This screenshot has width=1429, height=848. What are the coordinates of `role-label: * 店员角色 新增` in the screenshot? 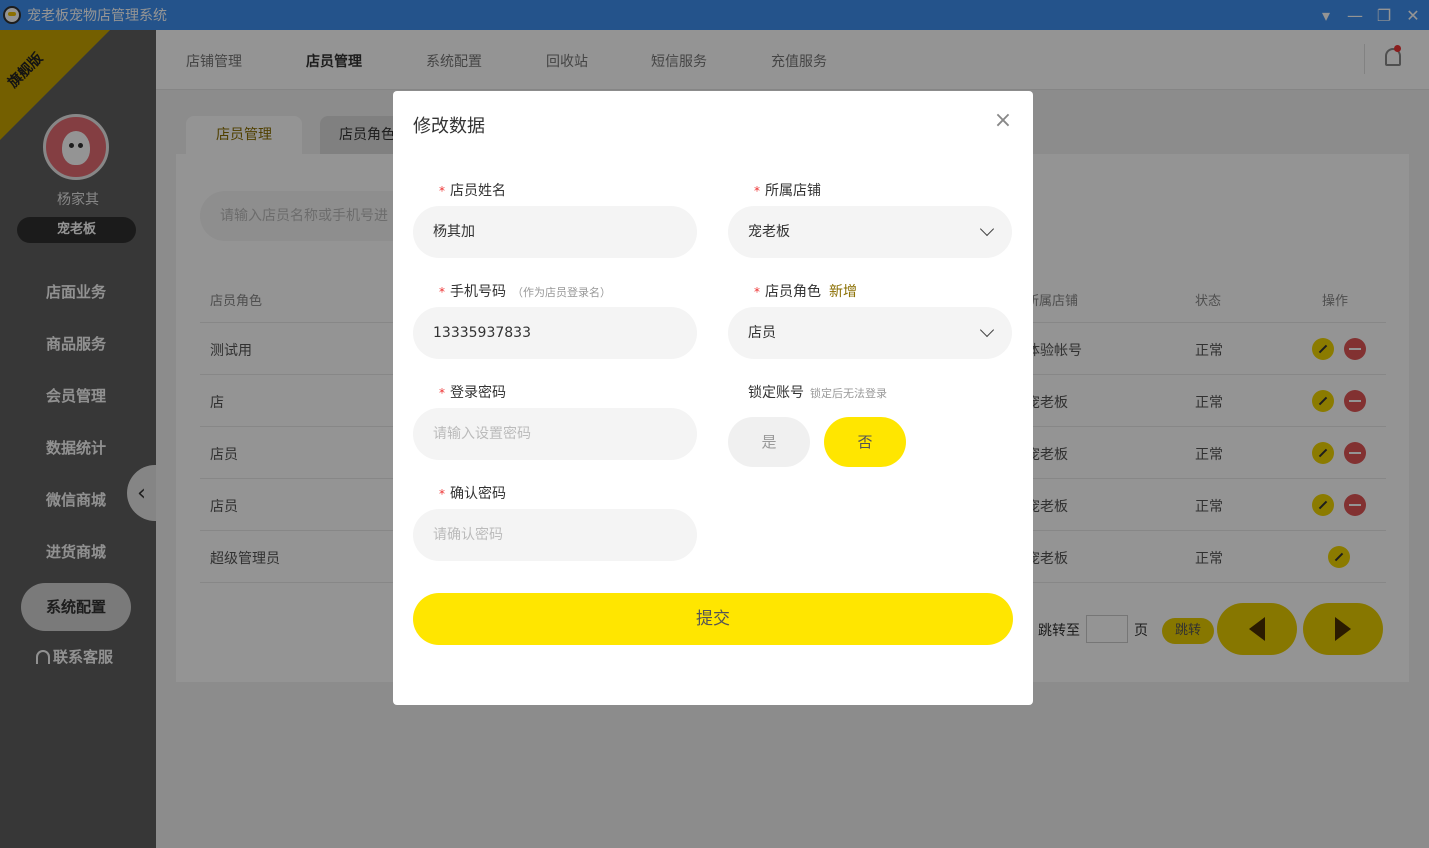 It's located at (805, 292).